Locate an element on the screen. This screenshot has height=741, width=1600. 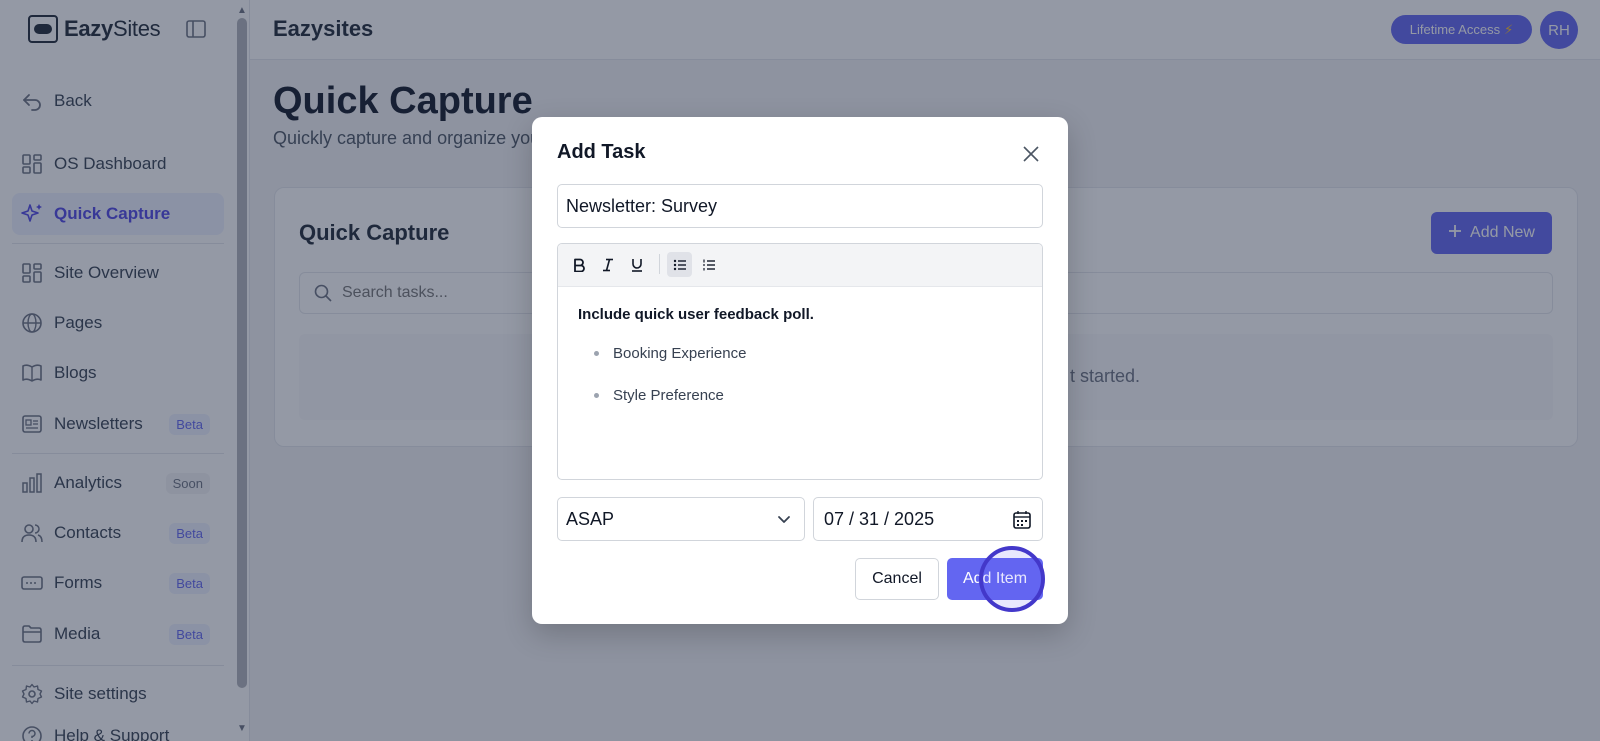
priority-value: ASAP is located at coordinates (590, 518).